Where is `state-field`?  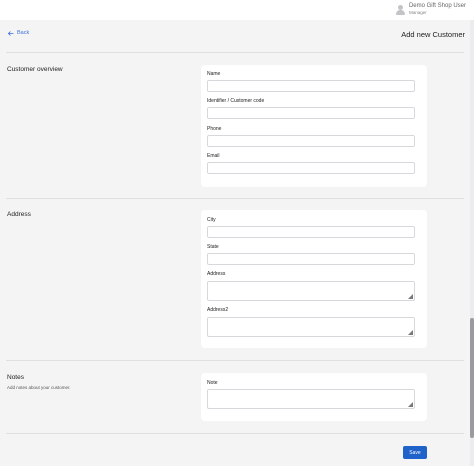
state-field is located at coordinates (311, 259).